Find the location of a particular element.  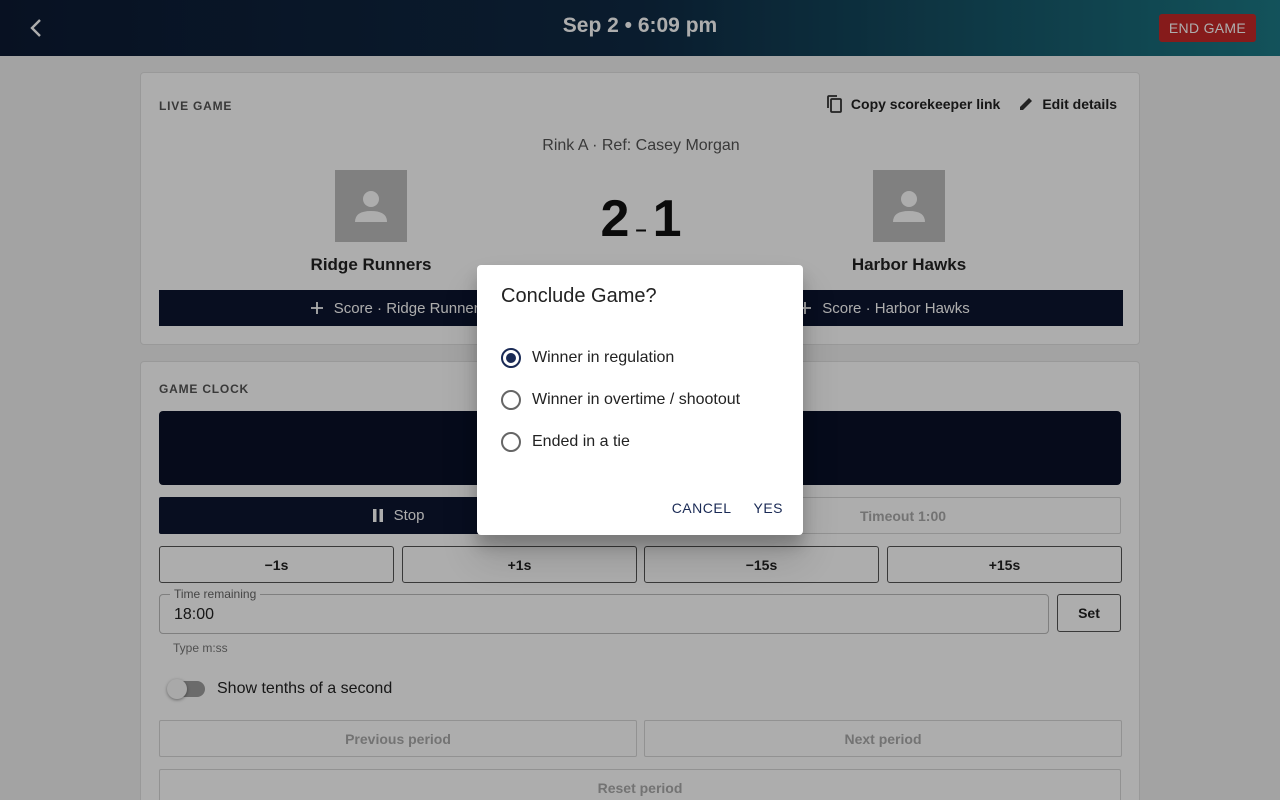

dialog-actions: CANCEL YES is located at coordinates (727, 508).